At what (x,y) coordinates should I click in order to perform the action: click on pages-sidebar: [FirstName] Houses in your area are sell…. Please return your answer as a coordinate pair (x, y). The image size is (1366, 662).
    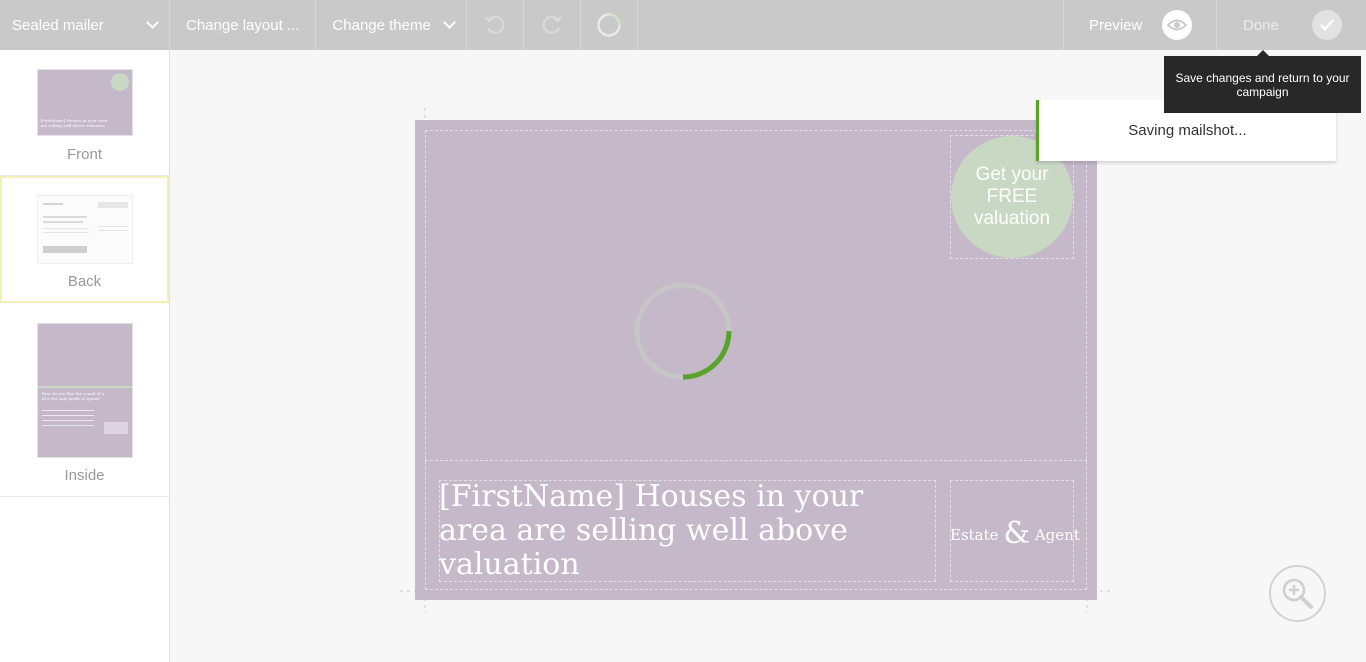
    Looking at the image, I should click on (85, 356).